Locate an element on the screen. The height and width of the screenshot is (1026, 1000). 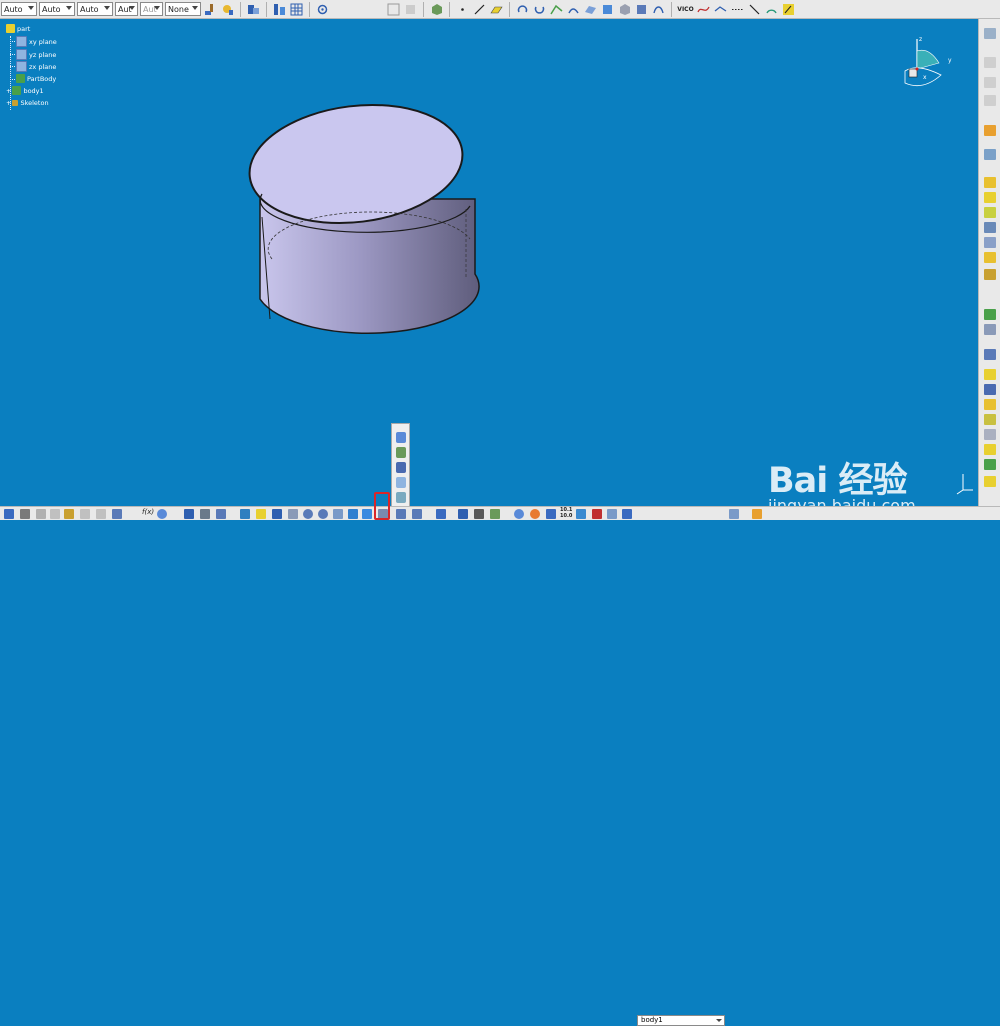
swap-visible-icon is located at coordinates (441, 514).